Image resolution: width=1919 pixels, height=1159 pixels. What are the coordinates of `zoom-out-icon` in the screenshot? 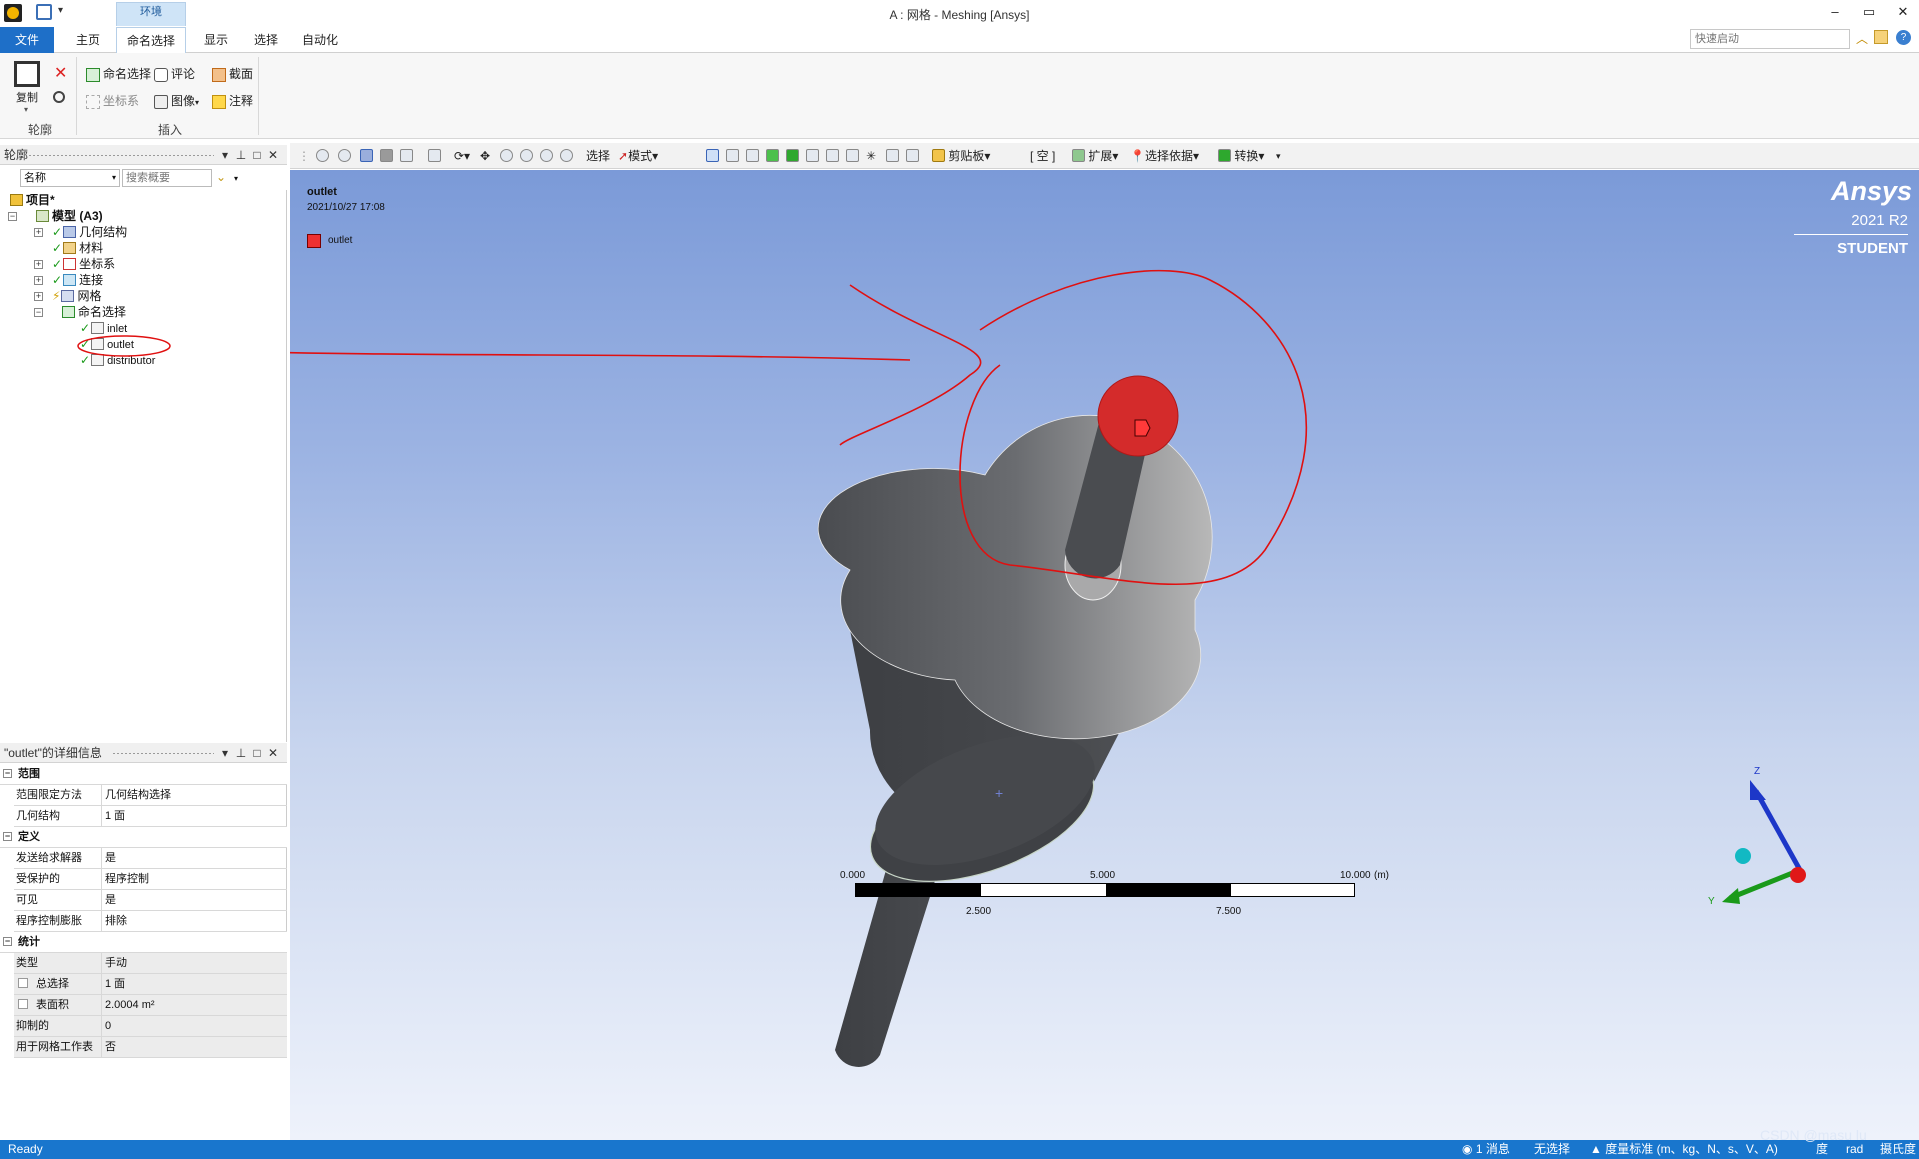 It's located at (344, 156).